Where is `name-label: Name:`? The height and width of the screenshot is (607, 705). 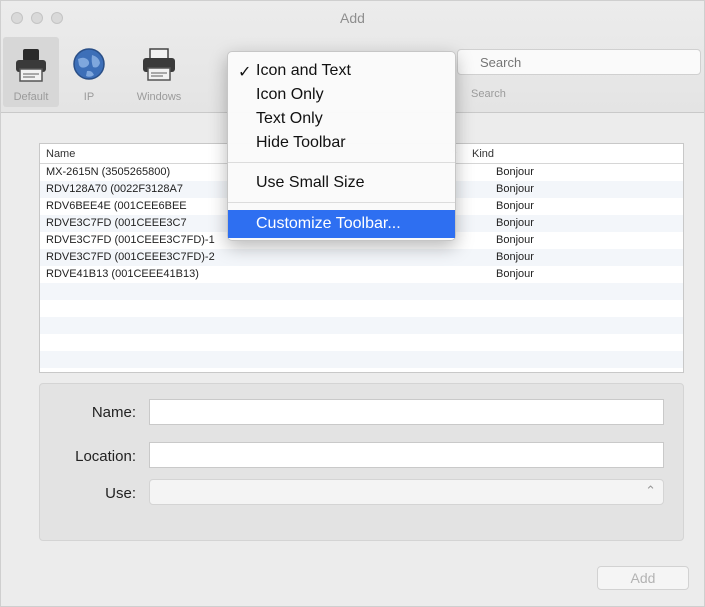
name-label: Name: is located at coordinates (113, 412).